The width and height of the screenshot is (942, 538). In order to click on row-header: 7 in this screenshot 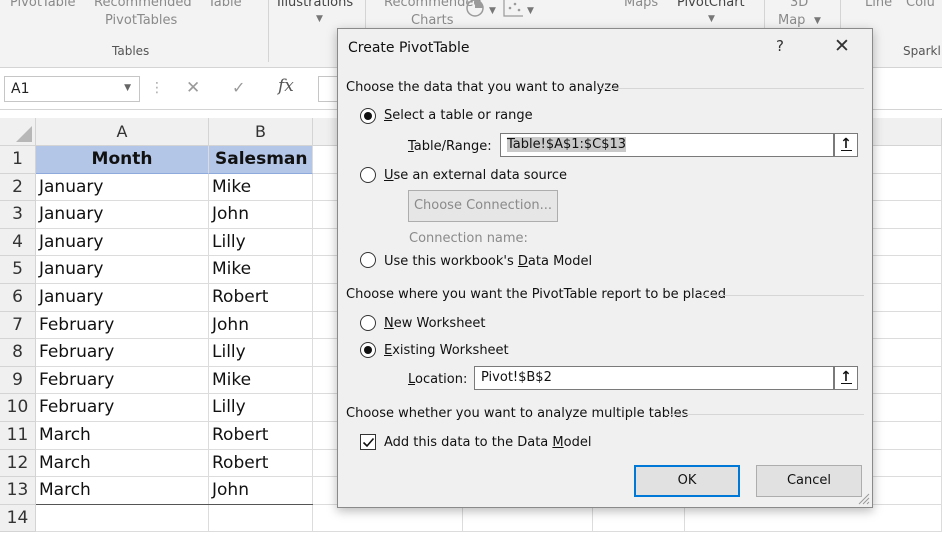, I will do `click(18, 325)`.